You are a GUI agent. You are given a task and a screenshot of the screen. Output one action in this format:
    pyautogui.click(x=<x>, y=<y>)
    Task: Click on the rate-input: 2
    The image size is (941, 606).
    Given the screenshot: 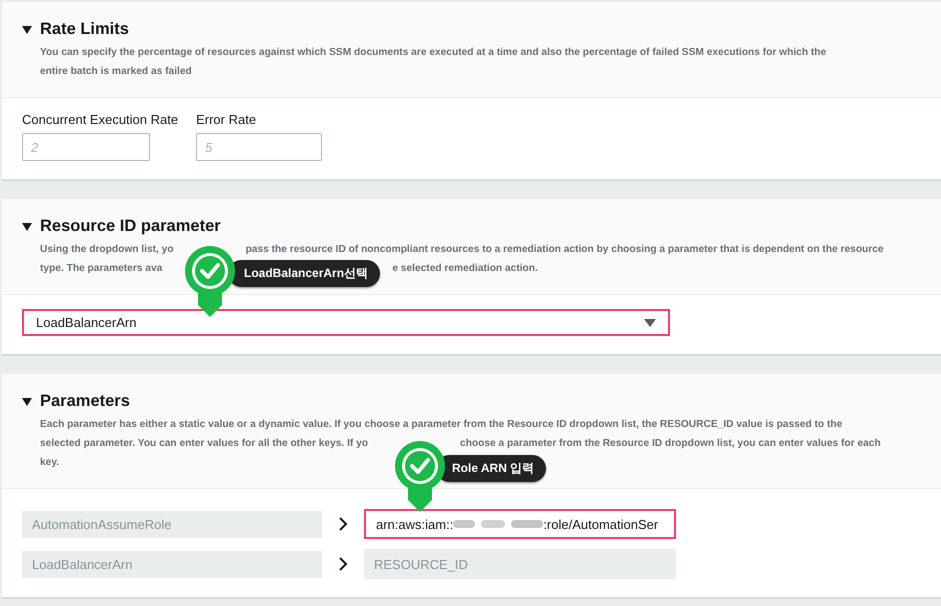 What is the action you would take?
    pyautogui.click(x=86, y=147)
    